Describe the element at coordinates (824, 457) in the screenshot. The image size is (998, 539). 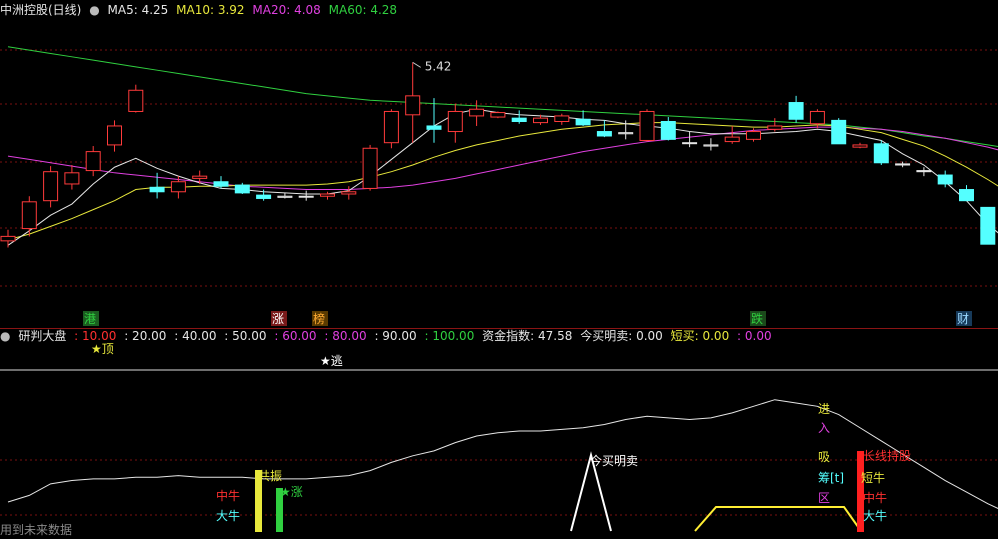
I see `absorb-label: 吸` at that location.